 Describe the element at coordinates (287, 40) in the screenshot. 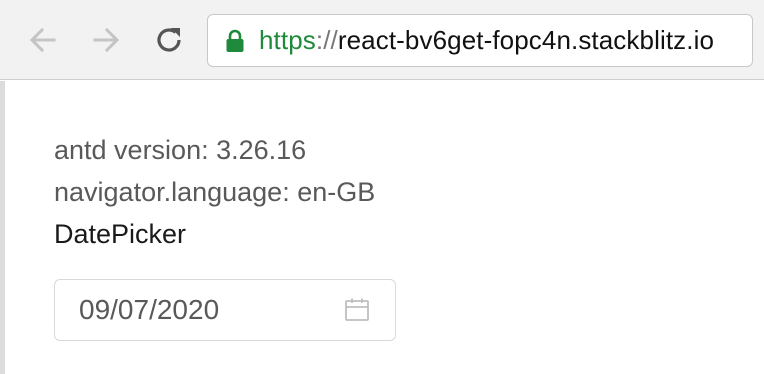

I see `url-scheme: https` at that location.